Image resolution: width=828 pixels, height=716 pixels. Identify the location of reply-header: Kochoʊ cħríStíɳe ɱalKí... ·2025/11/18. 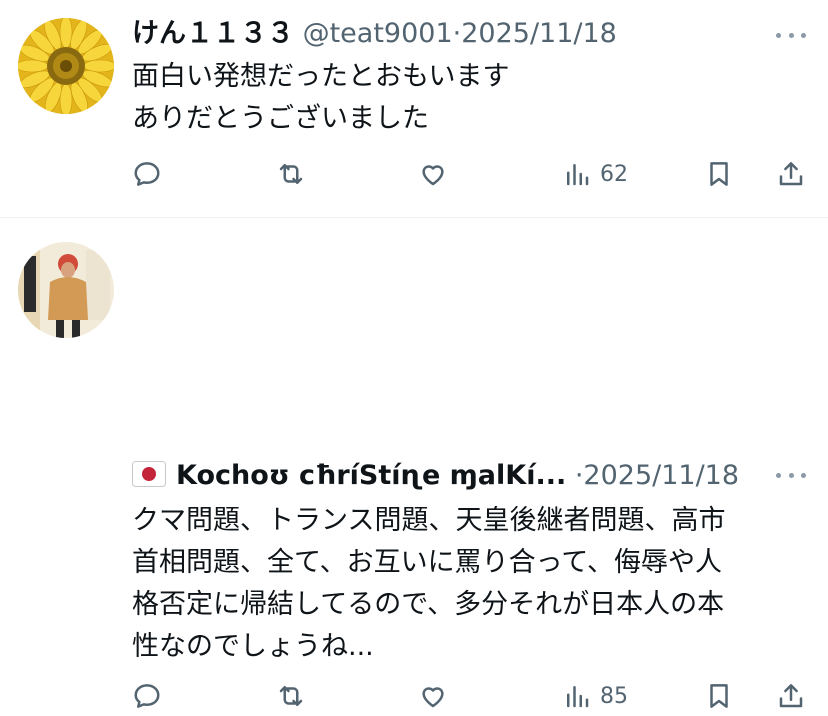
(448, 476).